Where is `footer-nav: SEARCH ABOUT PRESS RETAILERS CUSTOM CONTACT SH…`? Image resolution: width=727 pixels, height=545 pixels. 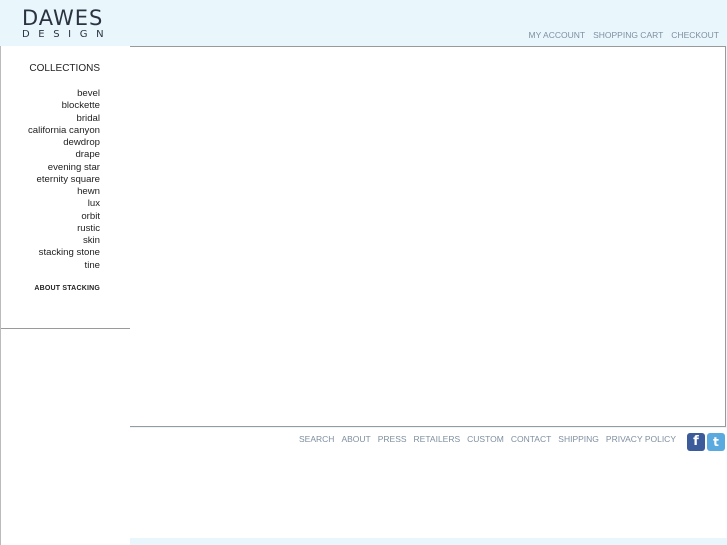
footer-nav: SEARCH ABOUT PRESS RETAILERS CUSTOM CONTACT SH… is located at coordinates (484, 439).